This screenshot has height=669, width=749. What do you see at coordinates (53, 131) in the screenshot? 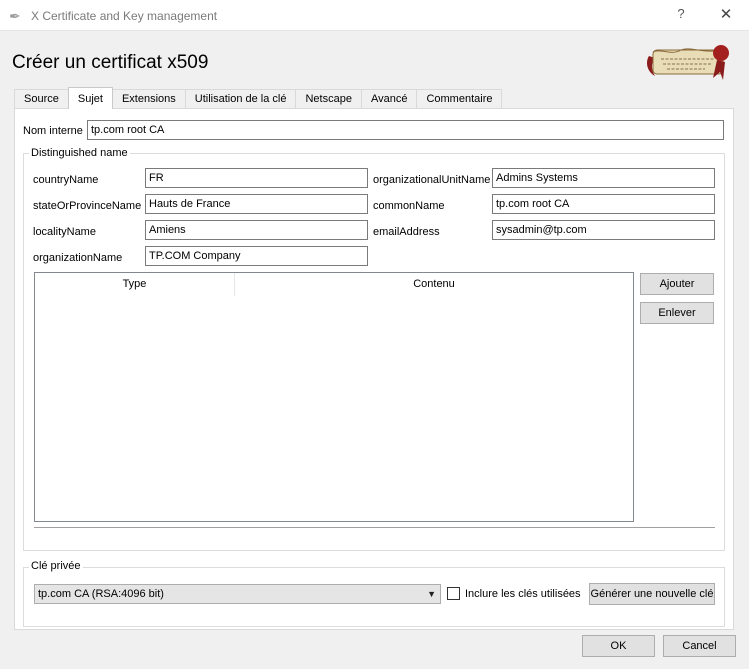
I see `internal-name-label: Nom interne` at bounding box center [53, 131].